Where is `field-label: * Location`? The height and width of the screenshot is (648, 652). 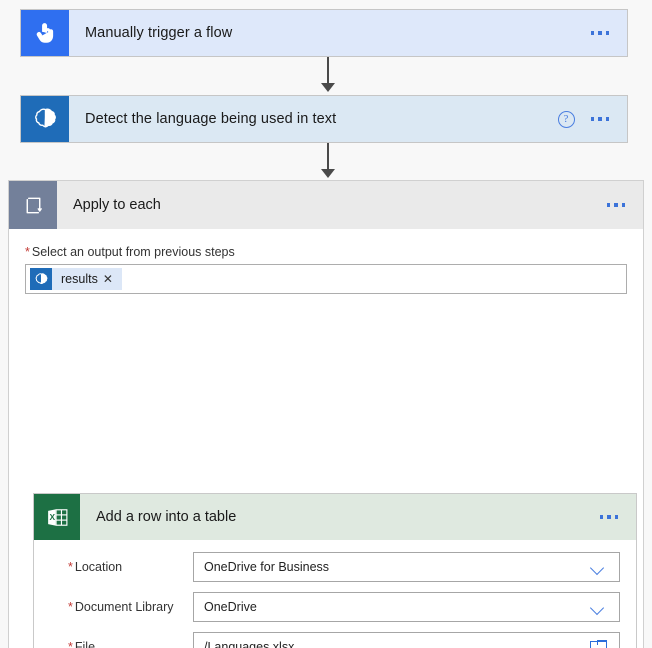 field-label: * Location is located at coordinates (121, 567).